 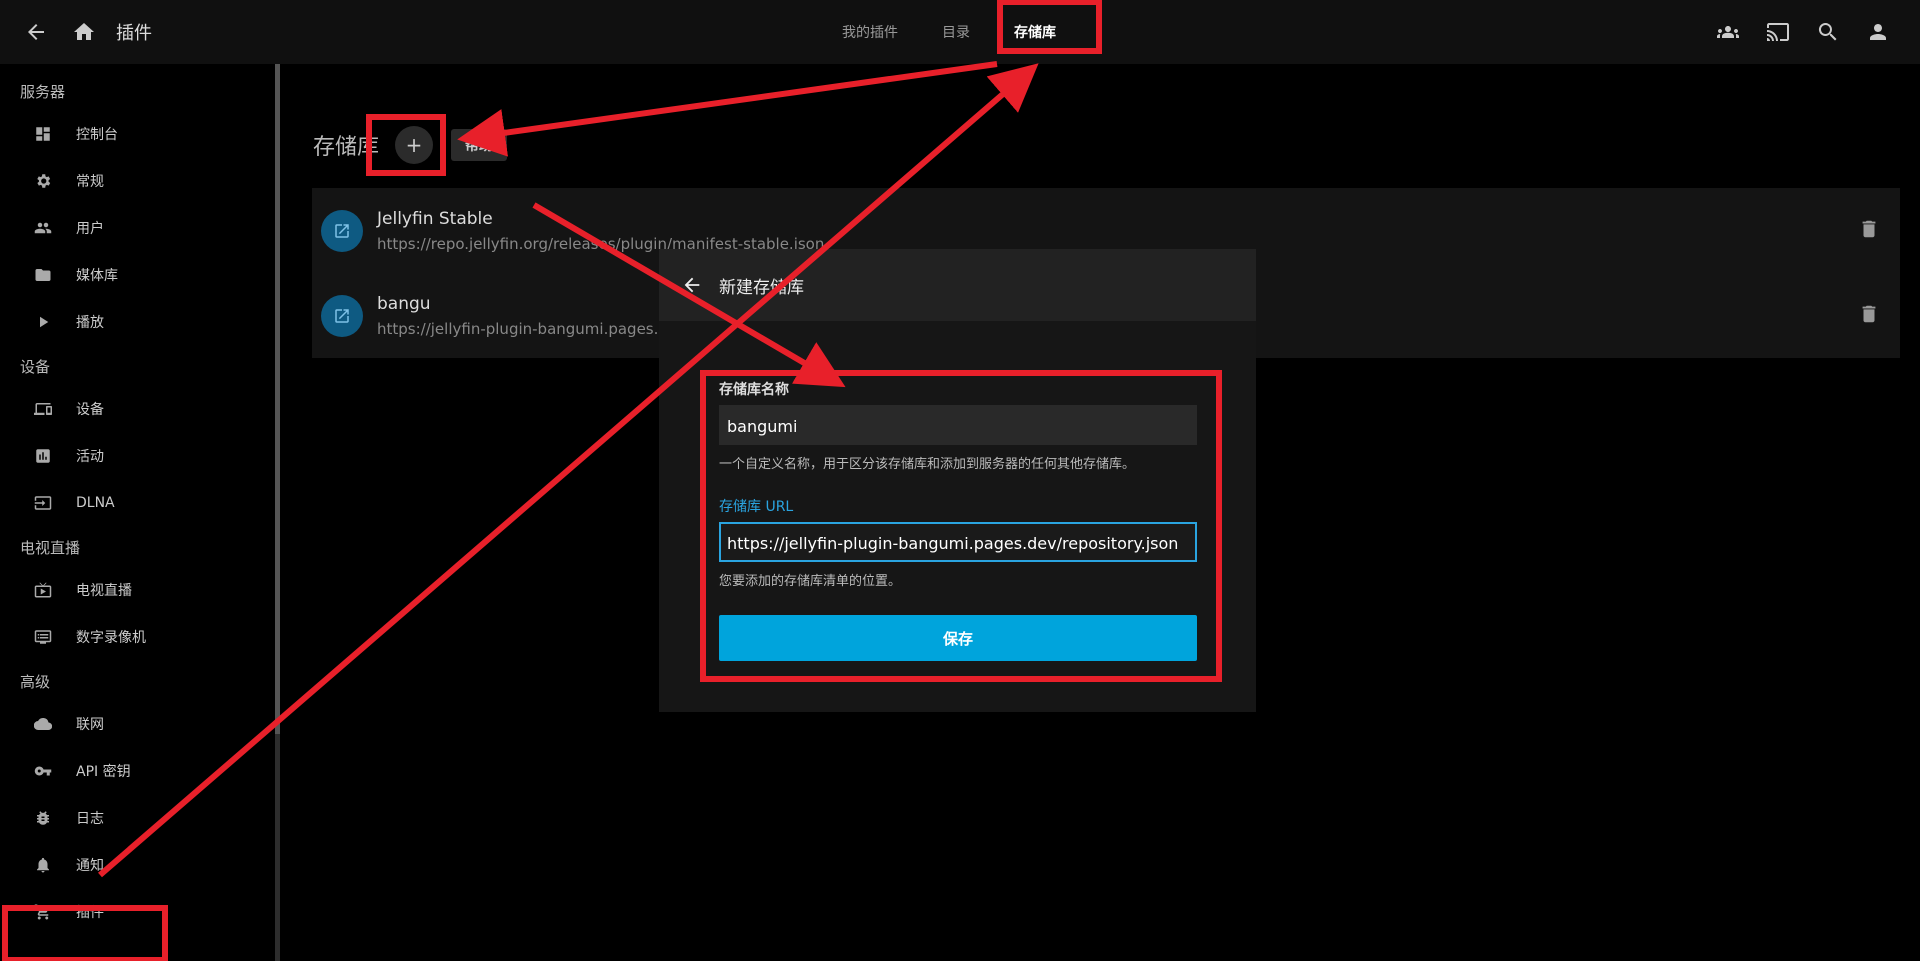 I want to click on dashboard-icon, so click(x=43, y=133).